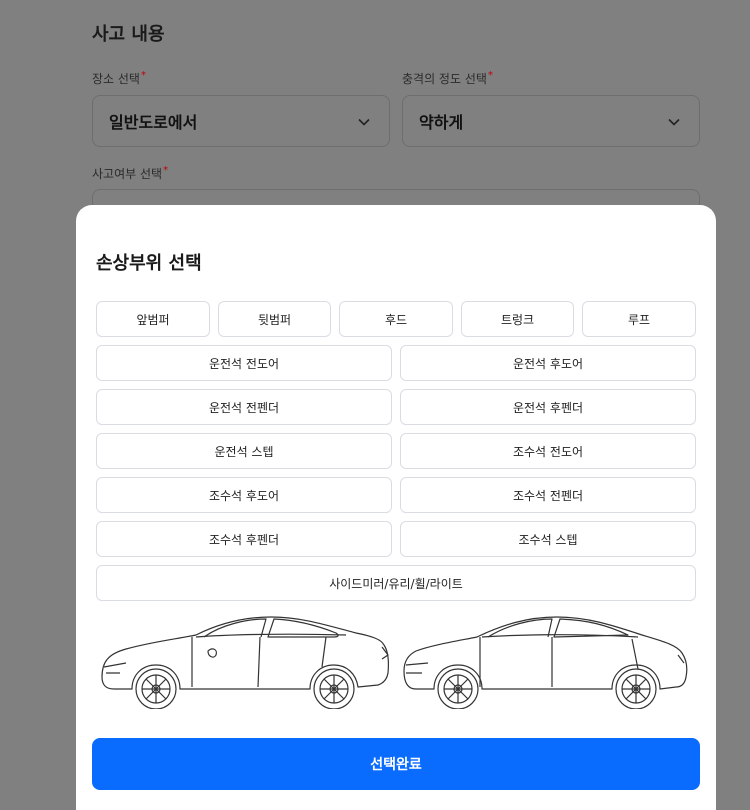  I want to click on part-driver-front-fender-button: 운전석 전펜더, so click(244, 407).